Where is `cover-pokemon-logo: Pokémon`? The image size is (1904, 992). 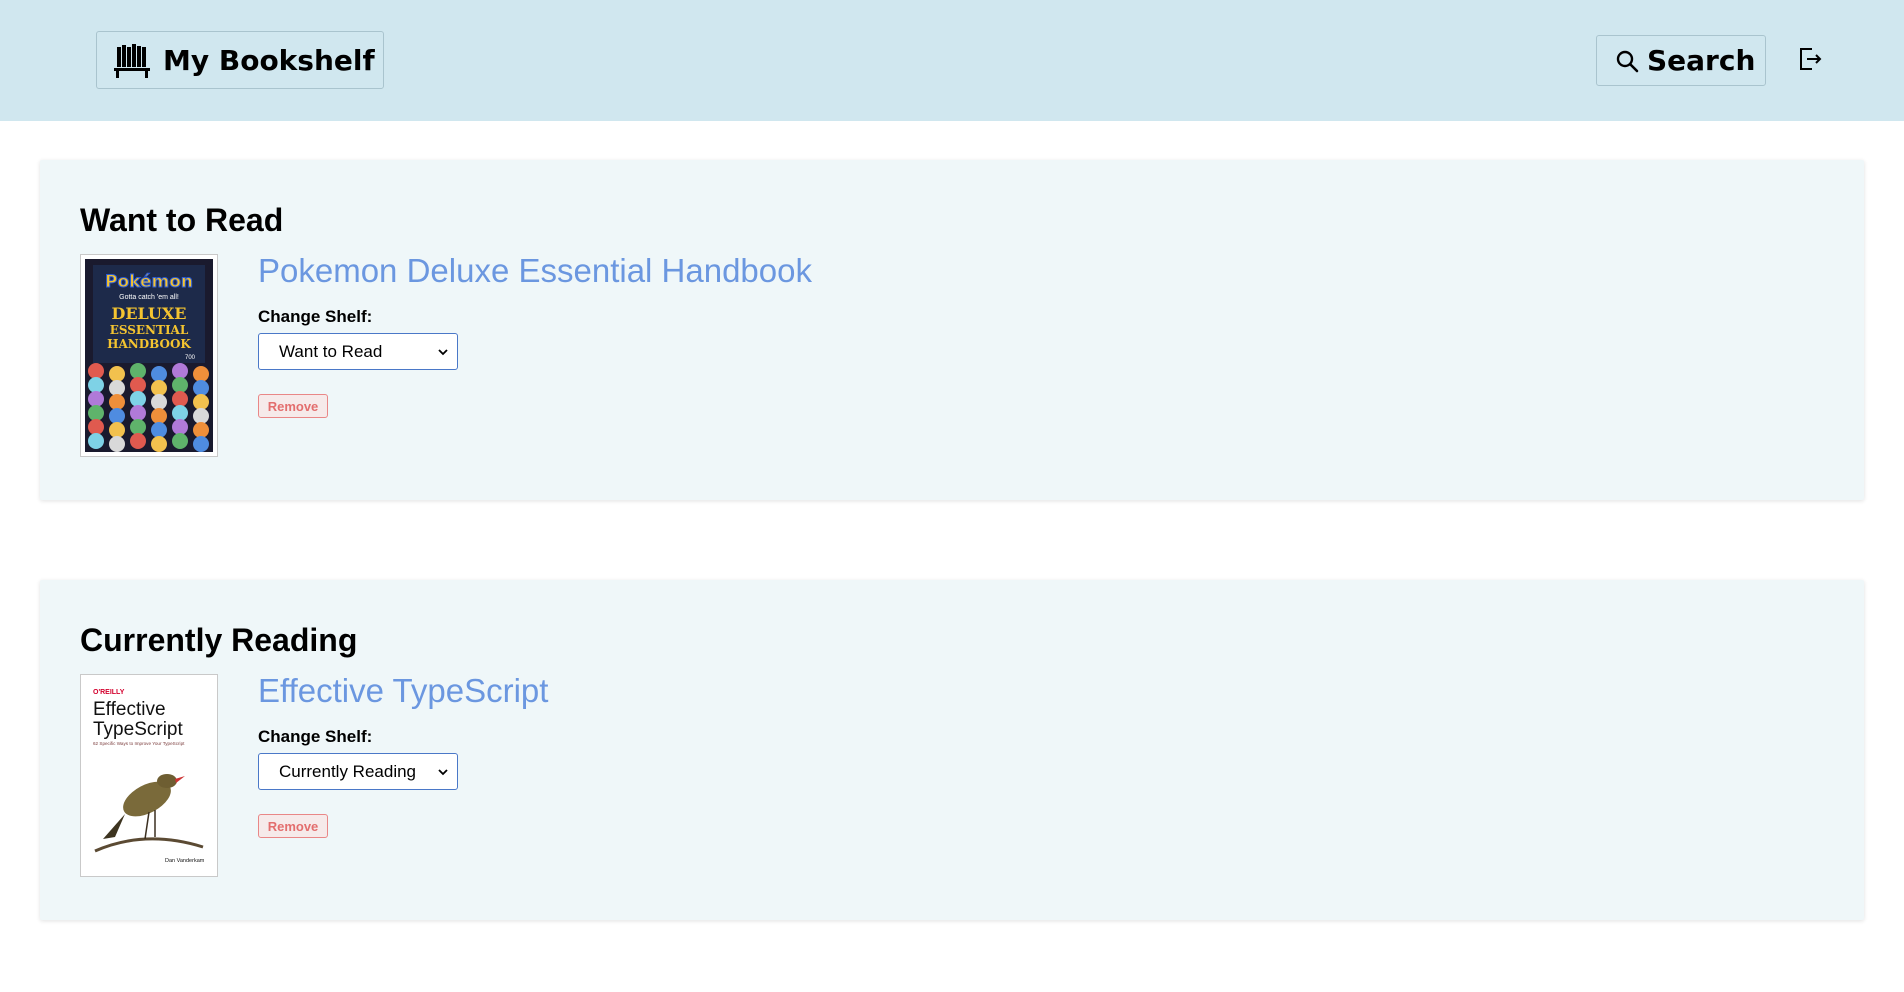
cover-pokemon-logo: Pokémon is located at coordinates (149, 282).